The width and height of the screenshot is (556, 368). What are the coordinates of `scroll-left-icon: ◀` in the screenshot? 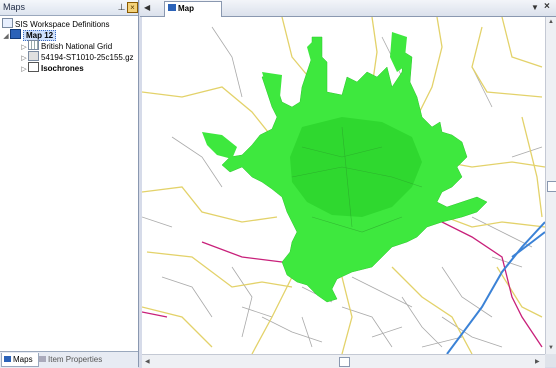 It's located at (147, 361).